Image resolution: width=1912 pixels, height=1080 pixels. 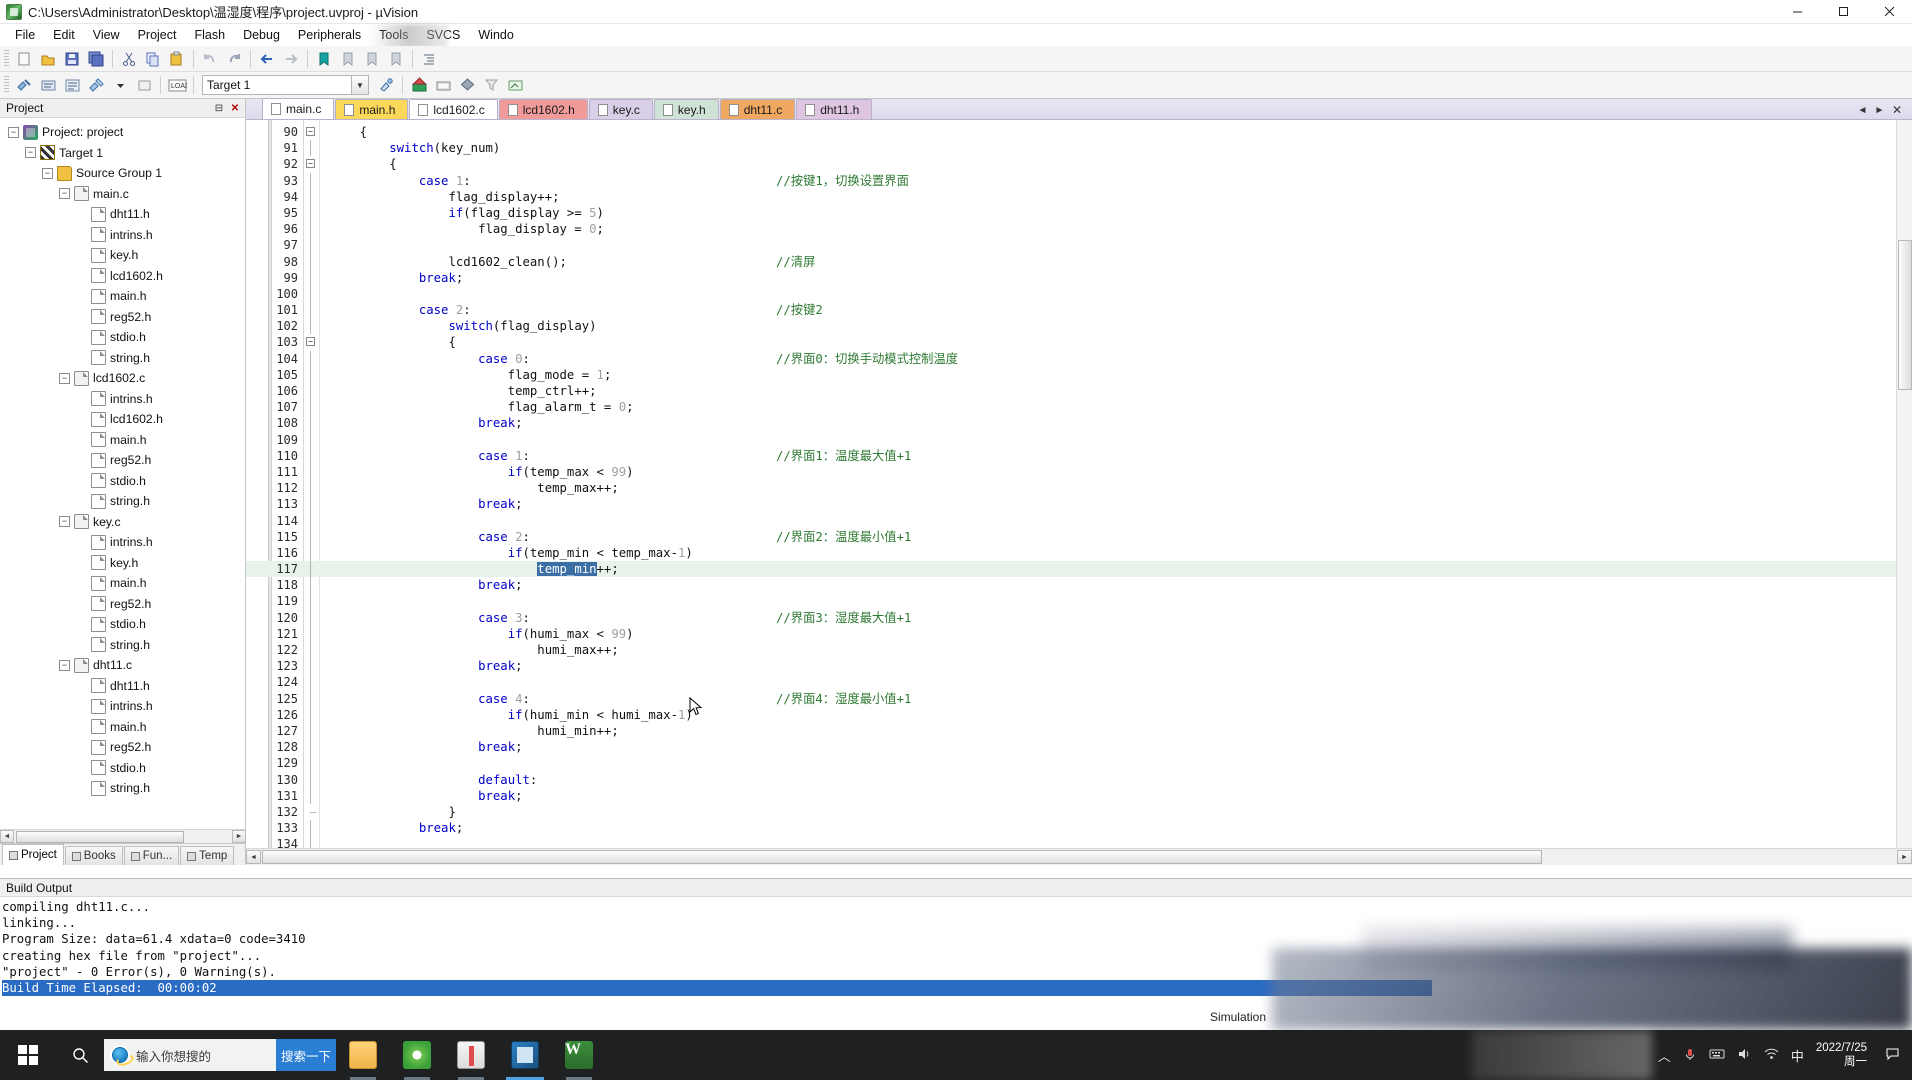 I want to click on editor-tab-dht11-h: dht11.h, so click(x=834, y=109).